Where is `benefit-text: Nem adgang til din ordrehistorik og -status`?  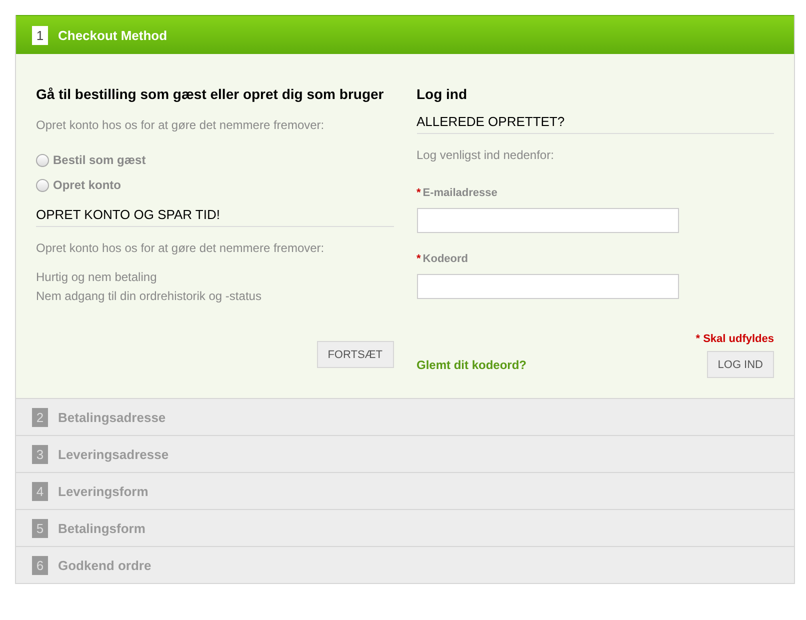 benefit-text: Nem adgang til din ordrehistorik og -status is located at coordinates (149, 296).